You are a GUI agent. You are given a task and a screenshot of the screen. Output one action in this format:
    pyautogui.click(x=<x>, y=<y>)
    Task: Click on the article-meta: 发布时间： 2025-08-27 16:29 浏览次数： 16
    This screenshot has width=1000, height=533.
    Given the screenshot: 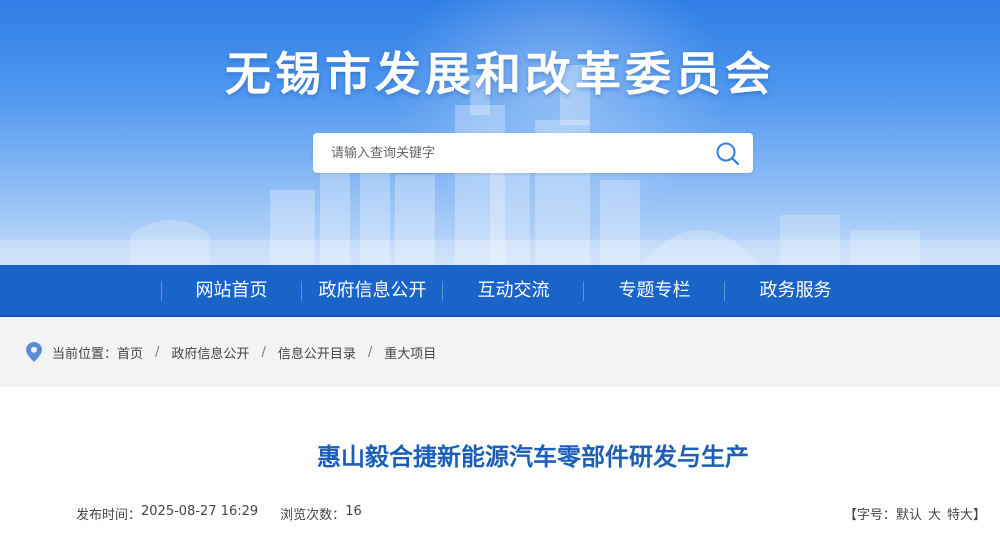 What is the action you would take?
    pyautogui.click(x=219, y=513)
    